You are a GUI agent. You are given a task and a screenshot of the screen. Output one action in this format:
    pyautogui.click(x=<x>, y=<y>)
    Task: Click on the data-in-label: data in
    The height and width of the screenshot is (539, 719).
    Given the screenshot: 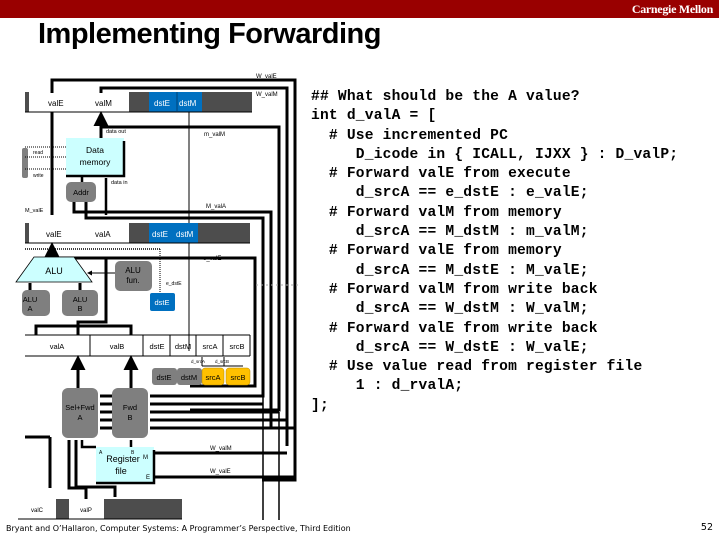 What is the action you would take?
    pyautogui.click(x=119, y=183)
    